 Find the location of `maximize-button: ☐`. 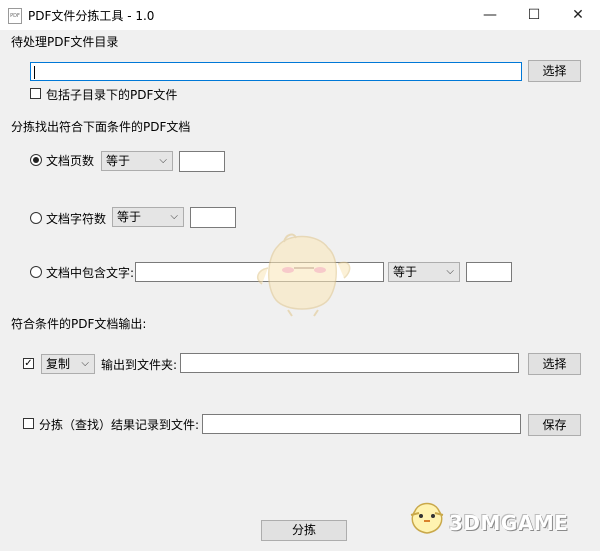

maximize-button: ☐ is located at coordinates (534, 15).